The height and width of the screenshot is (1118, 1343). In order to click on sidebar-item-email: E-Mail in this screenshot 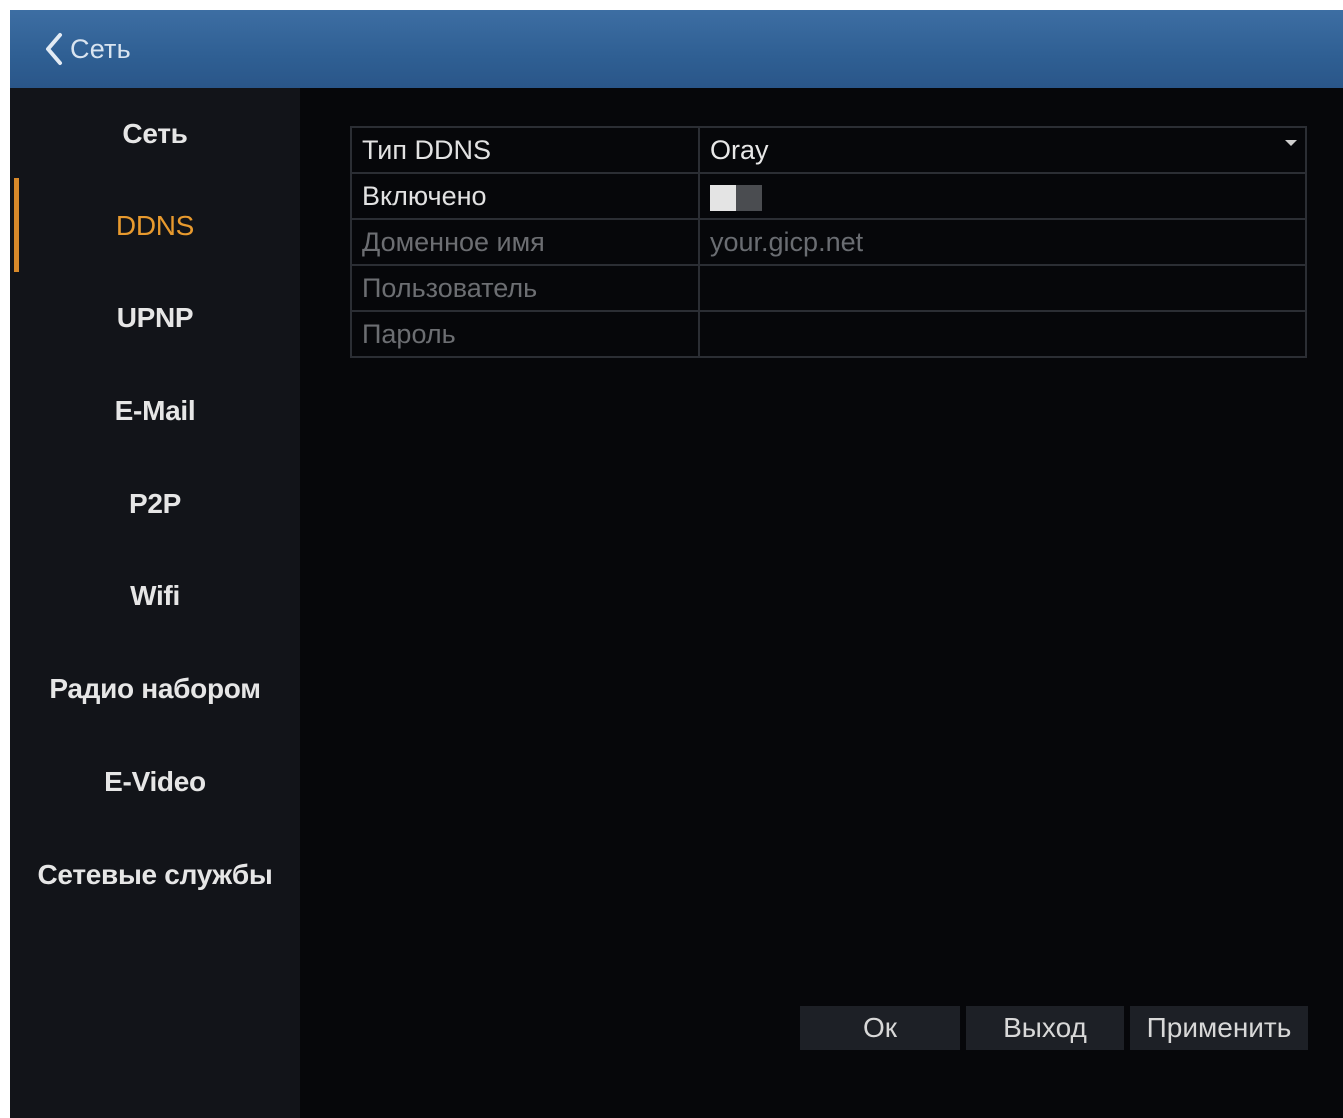, I will do `click(155, 411)`.